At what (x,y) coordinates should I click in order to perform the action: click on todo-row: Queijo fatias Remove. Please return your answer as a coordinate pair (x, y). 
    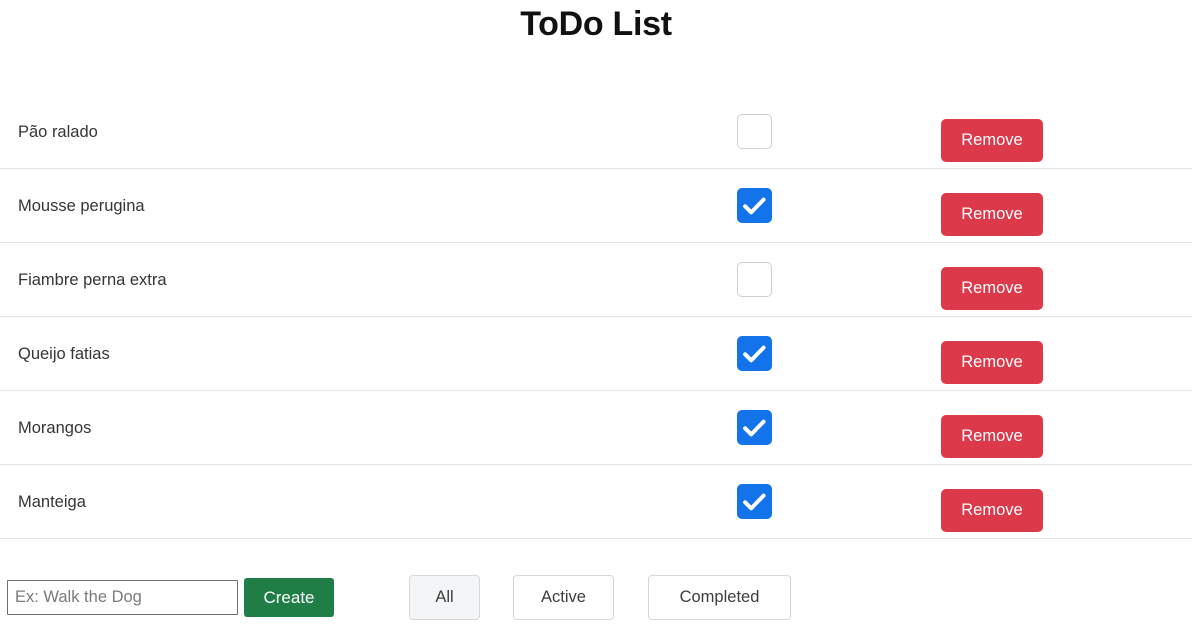
    Looking at the image, I should click on (596, 354).